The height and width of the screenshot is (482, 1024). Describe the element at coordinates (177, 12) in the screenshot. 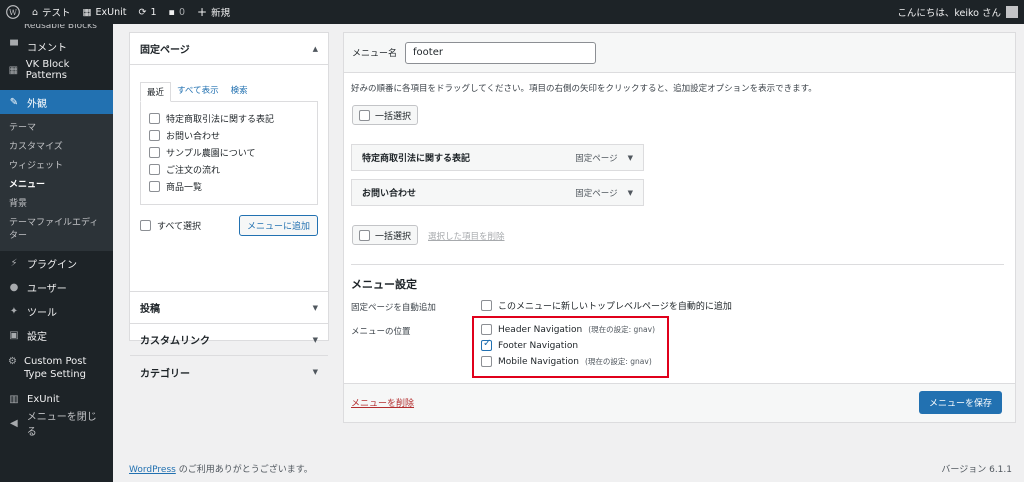

I see `comments-link: ▪ 0` at that location.